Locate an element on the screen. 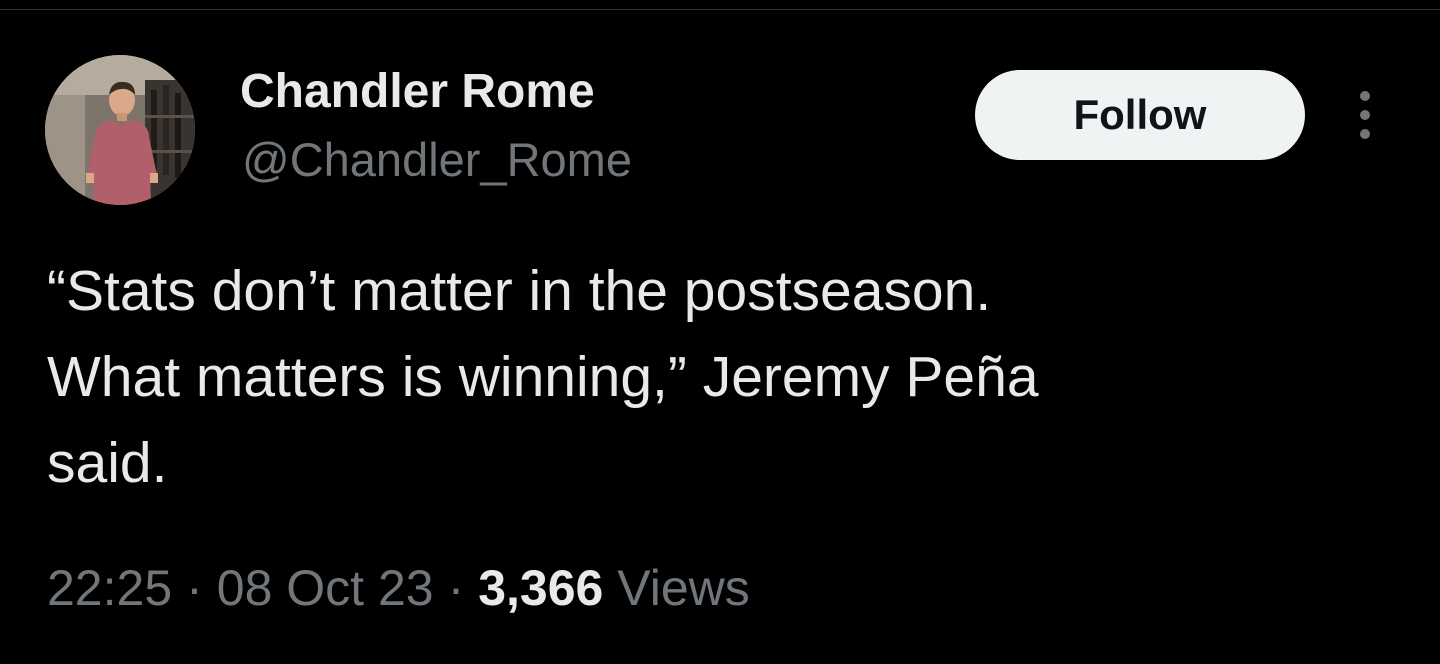 The height and width of the screenshot is (664, 1440). author-avatar is located at coordinates (120, 130).